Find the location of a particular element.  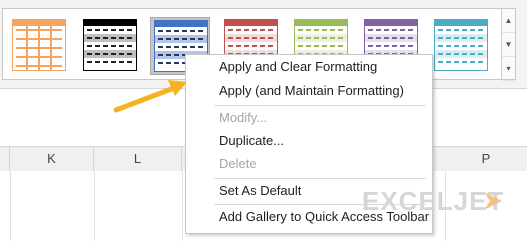

annotation-arrow-icon is located at coordinates (150, 96).